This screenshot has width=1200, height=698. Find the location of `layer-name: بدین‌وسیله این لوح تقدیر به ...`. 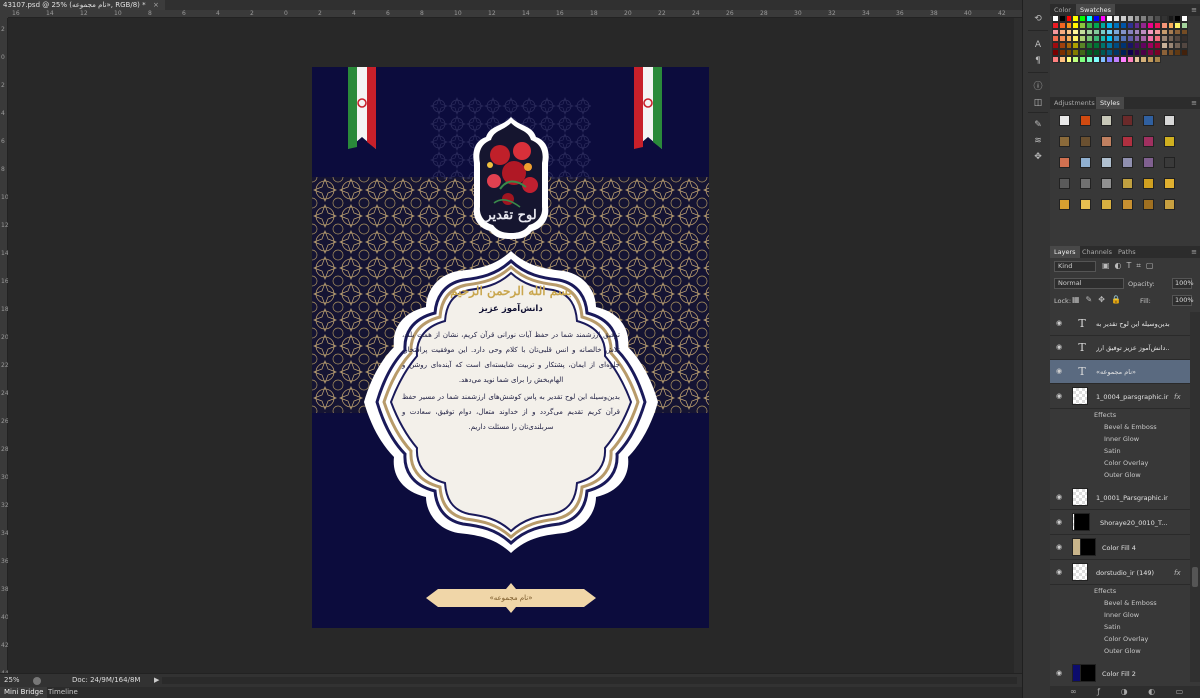

layer-name: بدین‌وسیله این لوح تقدیر به ... is located at coordinates (1133, 324).